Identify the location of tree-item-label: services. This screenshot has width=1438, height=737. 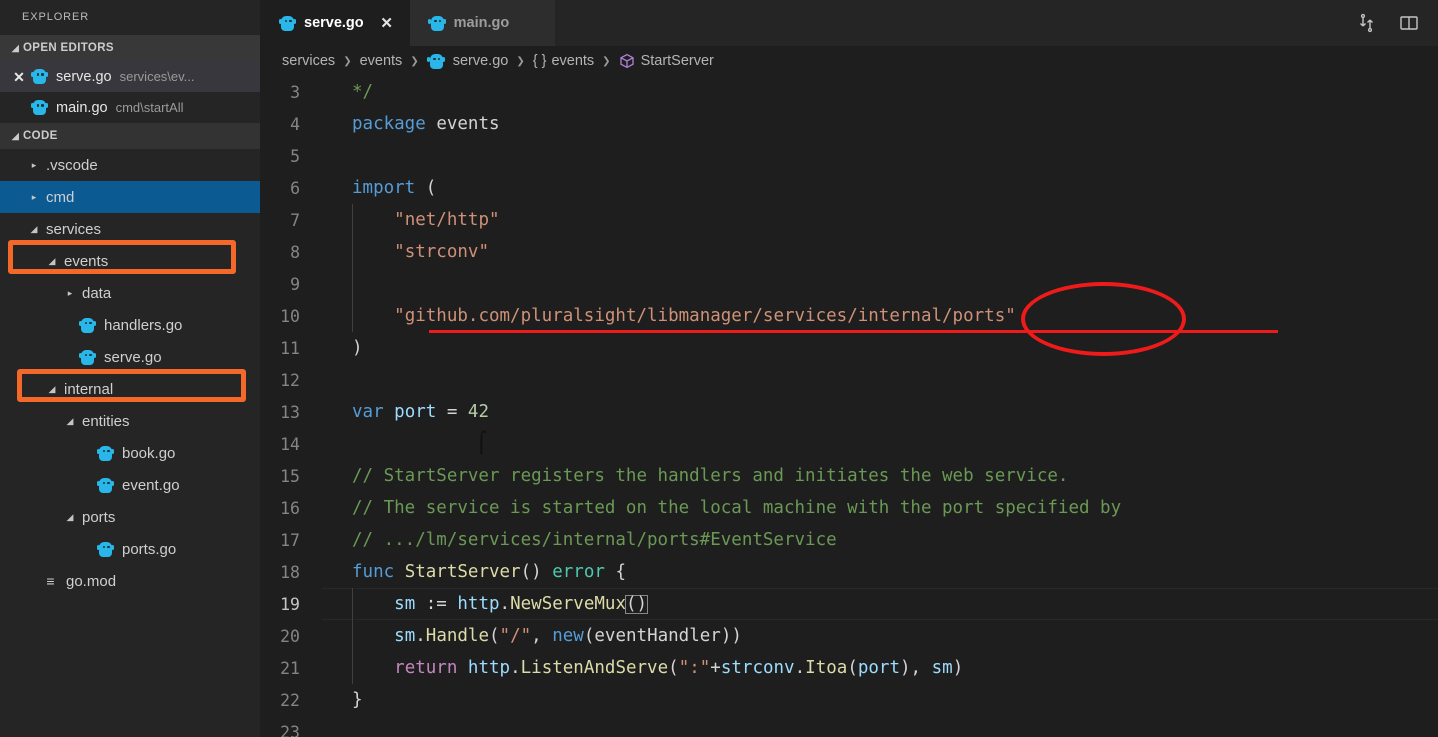
(74, 229).